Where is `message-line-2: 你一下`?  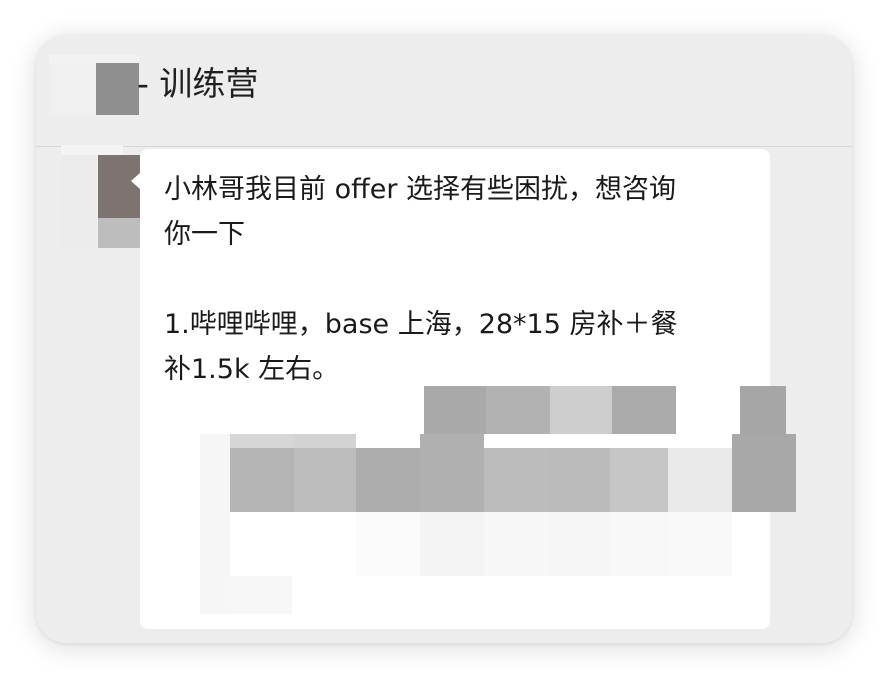 message-line-2: 你一下 is located at coordinates (204, 234).